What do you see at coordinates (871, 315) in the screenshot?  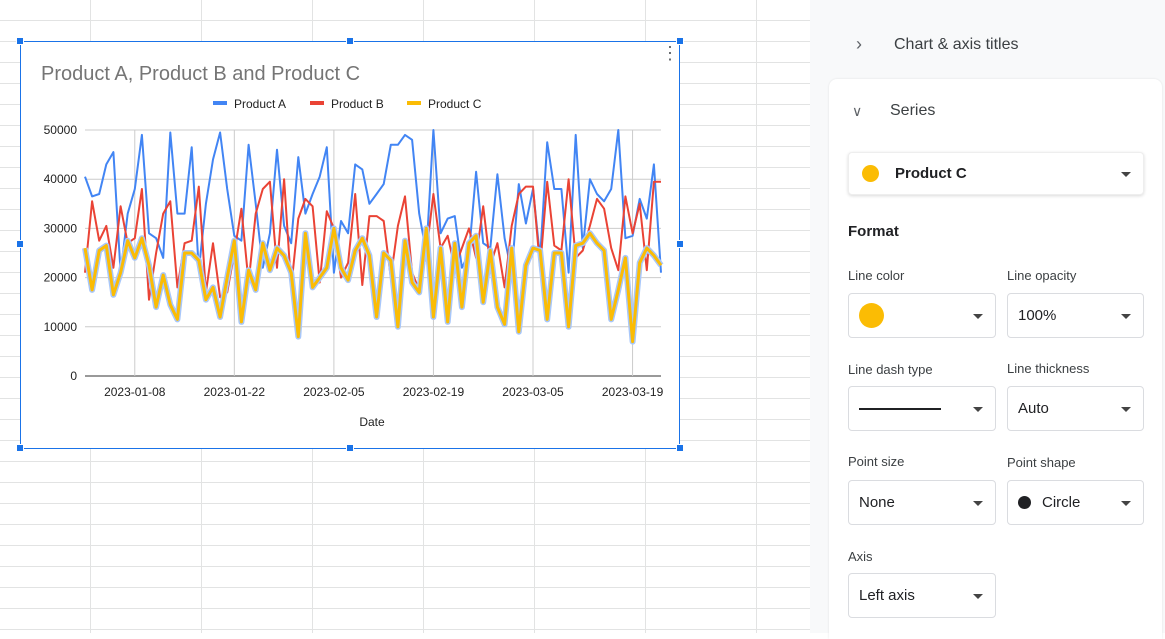 I see `line-color-swatch` at bounding box center [871, 315].